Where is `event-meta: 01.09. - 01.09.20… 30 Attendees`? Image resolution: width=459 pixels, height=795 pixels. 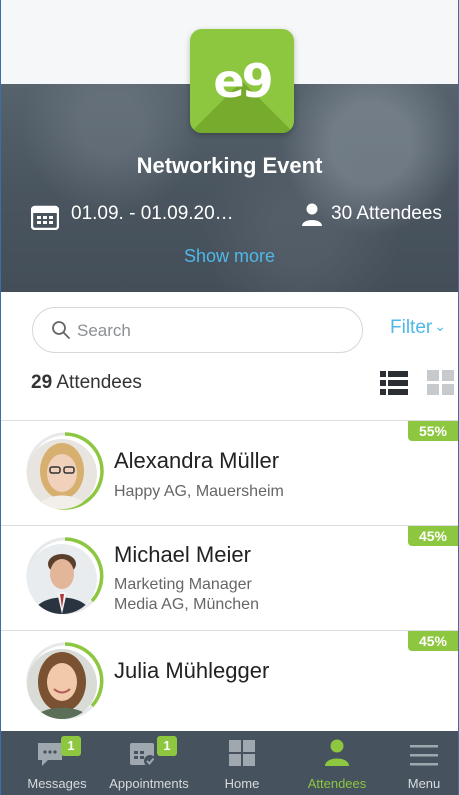
event-meta: 01.09. - 01.09.20… 30 Attendees is located at coordinates (244, 215).